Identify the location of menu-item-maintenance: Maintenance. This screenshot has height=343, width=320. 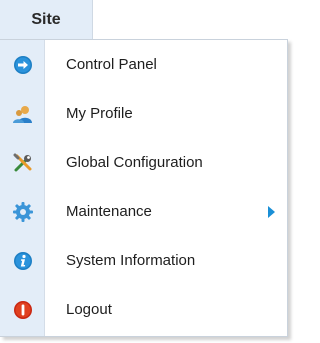
(143, 211).